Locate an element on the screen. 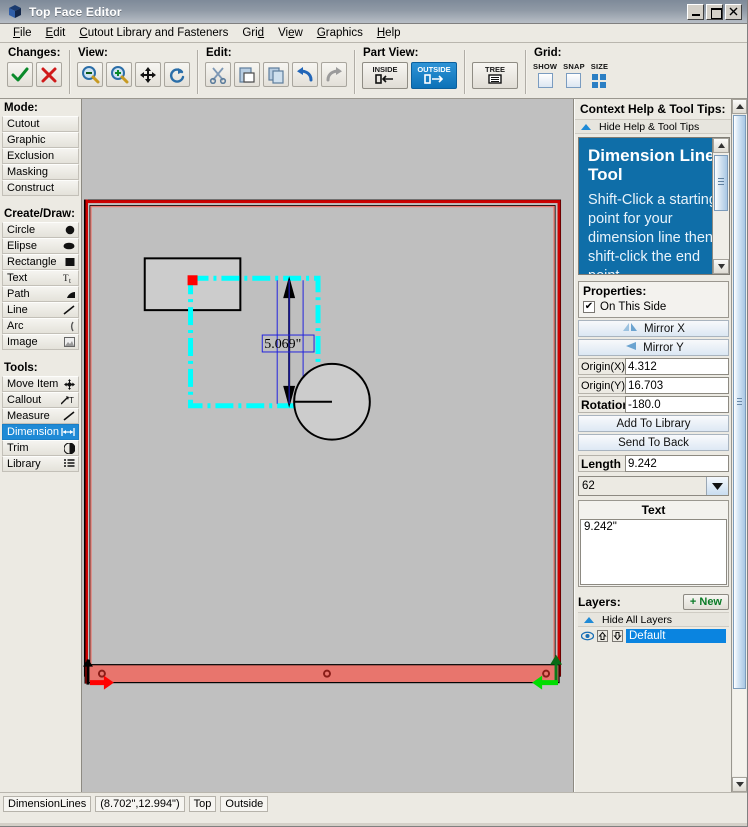  close-button is located at coordinates (733, 11).